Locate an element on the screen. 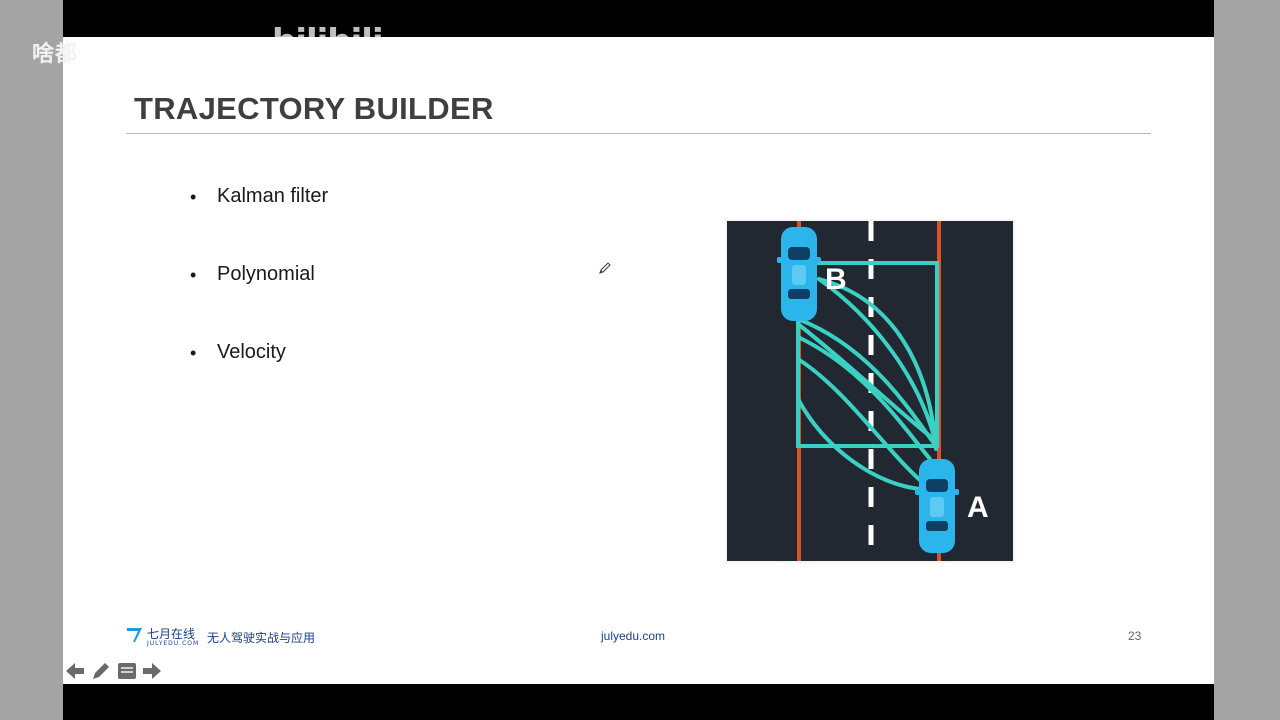 The image size is (1280, 720). pen-cursor-icon is located at coordinates (605, 268).